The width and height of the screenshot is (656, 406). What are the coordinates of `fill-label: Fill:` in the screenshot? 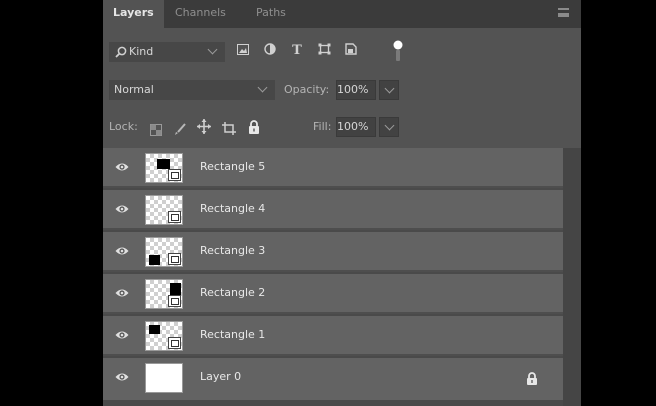 It's located at (322, 126).